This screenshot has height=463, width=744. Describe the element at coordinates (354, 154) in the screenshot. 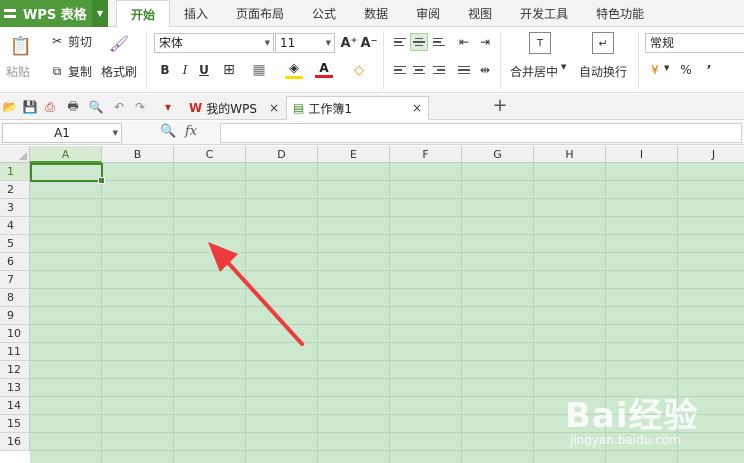

I see `column-header-E: E` at that location.